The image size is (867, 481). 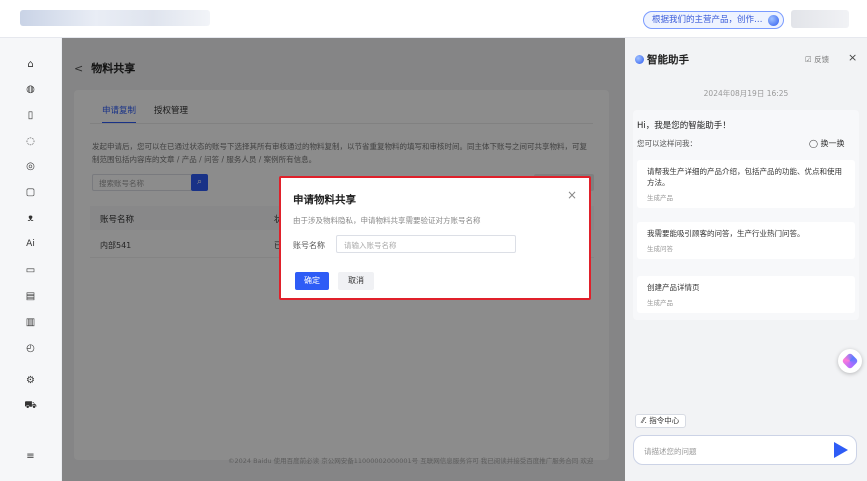 What do you see at coordinates (726, 233) in the screenshot?
I see `suggestion-question: 我需要能吸引顾客的问答，生产行业热门问答。` at bounding box center [726, 233].